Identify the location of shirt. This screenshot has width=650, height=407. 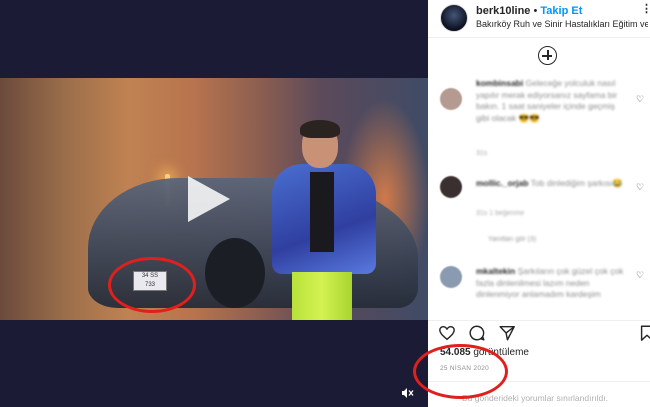
(322, 212).